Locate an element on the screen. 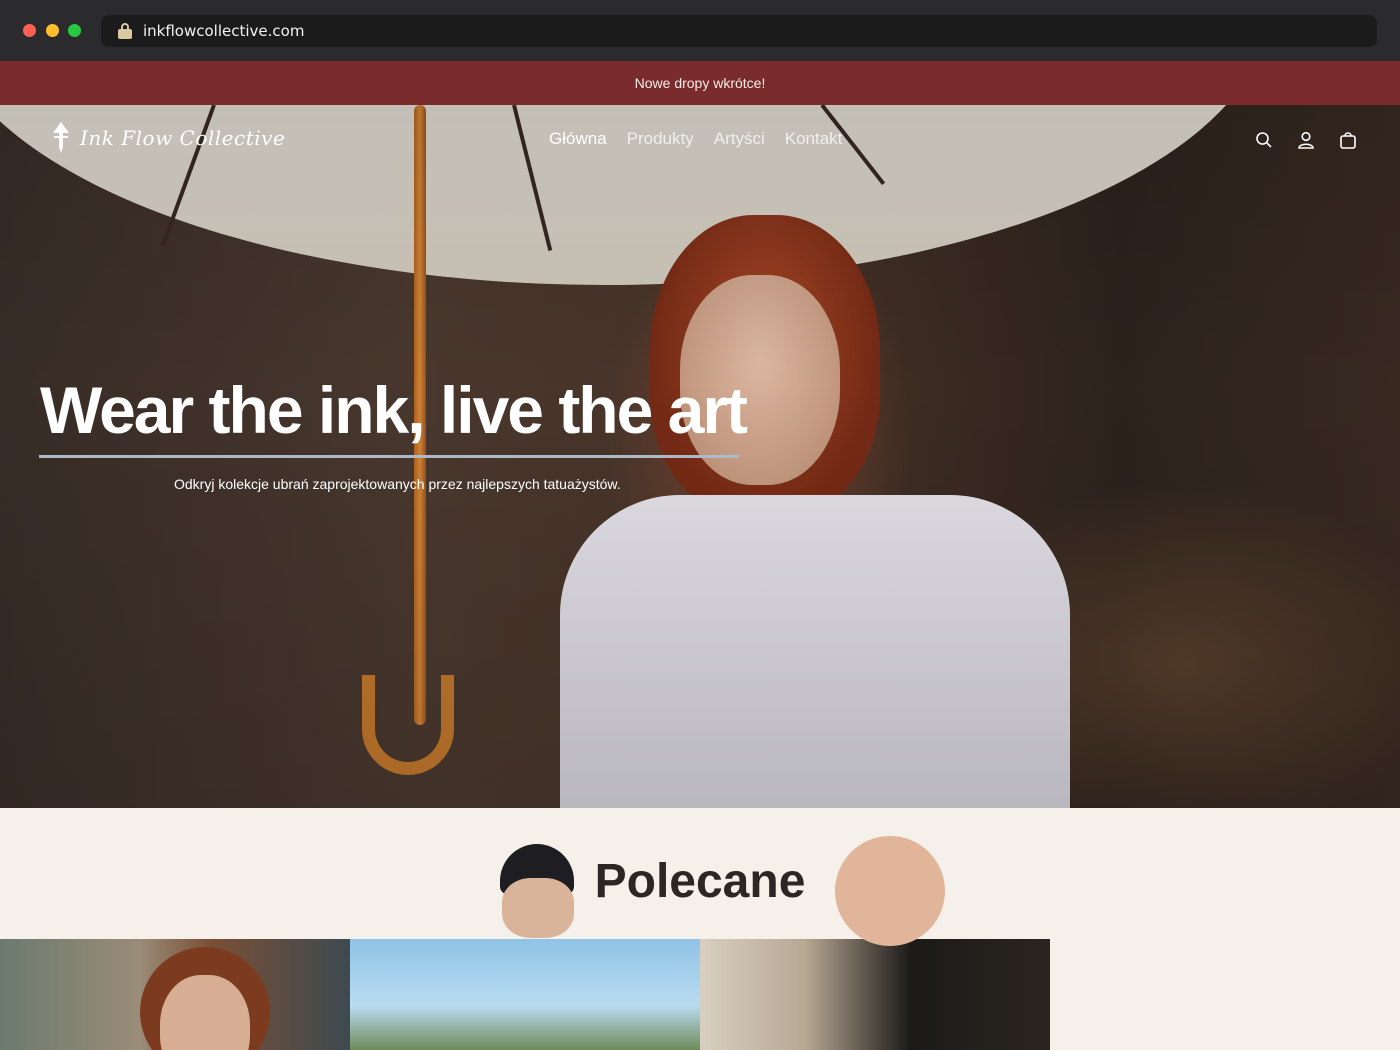 This screenshot has height=1050, width=1400. site-logo: Ink Flow Collective is located at coordinates (167, 138).